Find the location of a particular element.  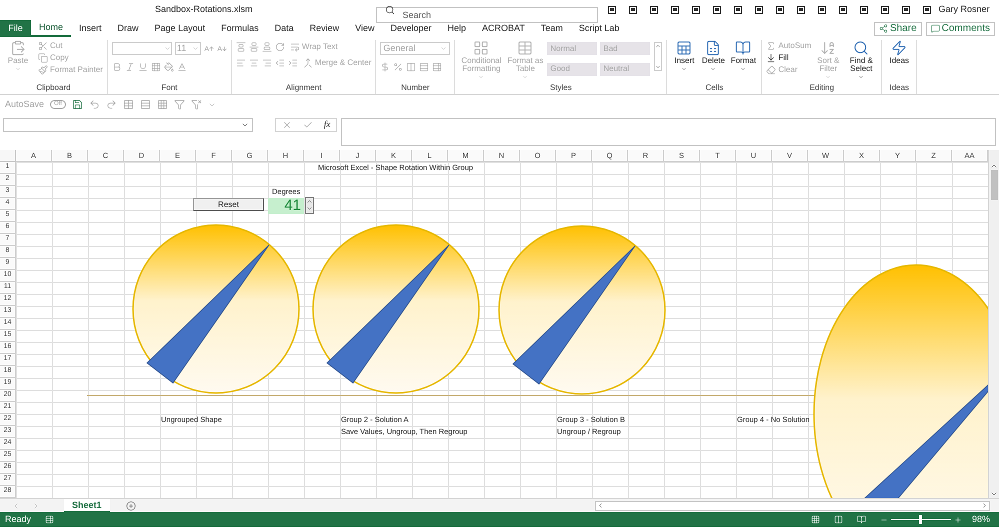

decrease-indent-icon is located at coordinates (279, 63).